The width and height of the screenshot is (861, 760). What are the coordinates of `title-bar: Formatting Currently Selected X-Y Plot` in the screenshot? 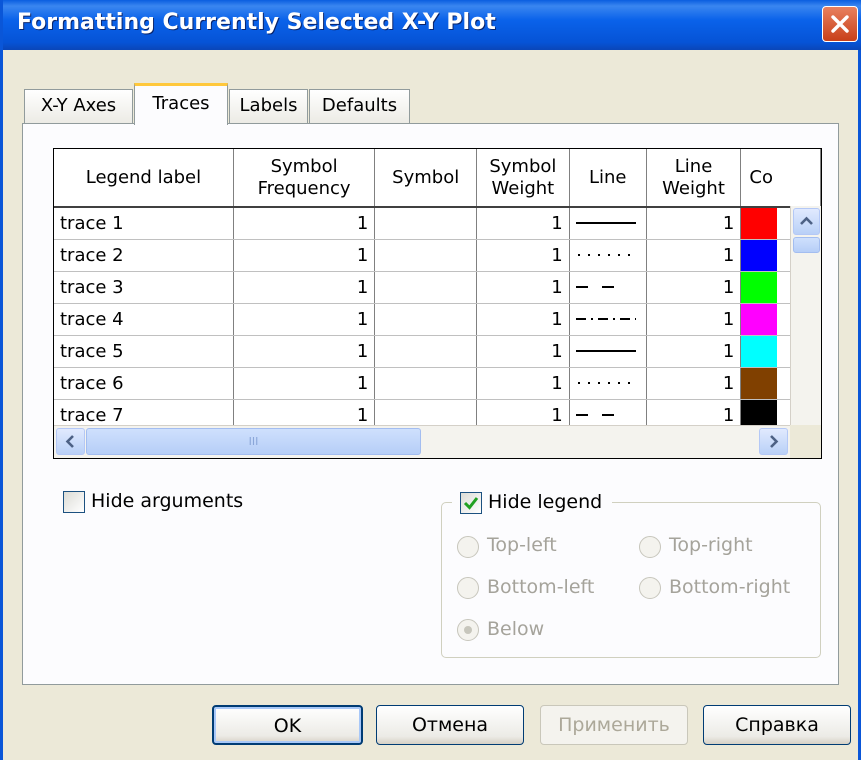 It's located at (432, 25).